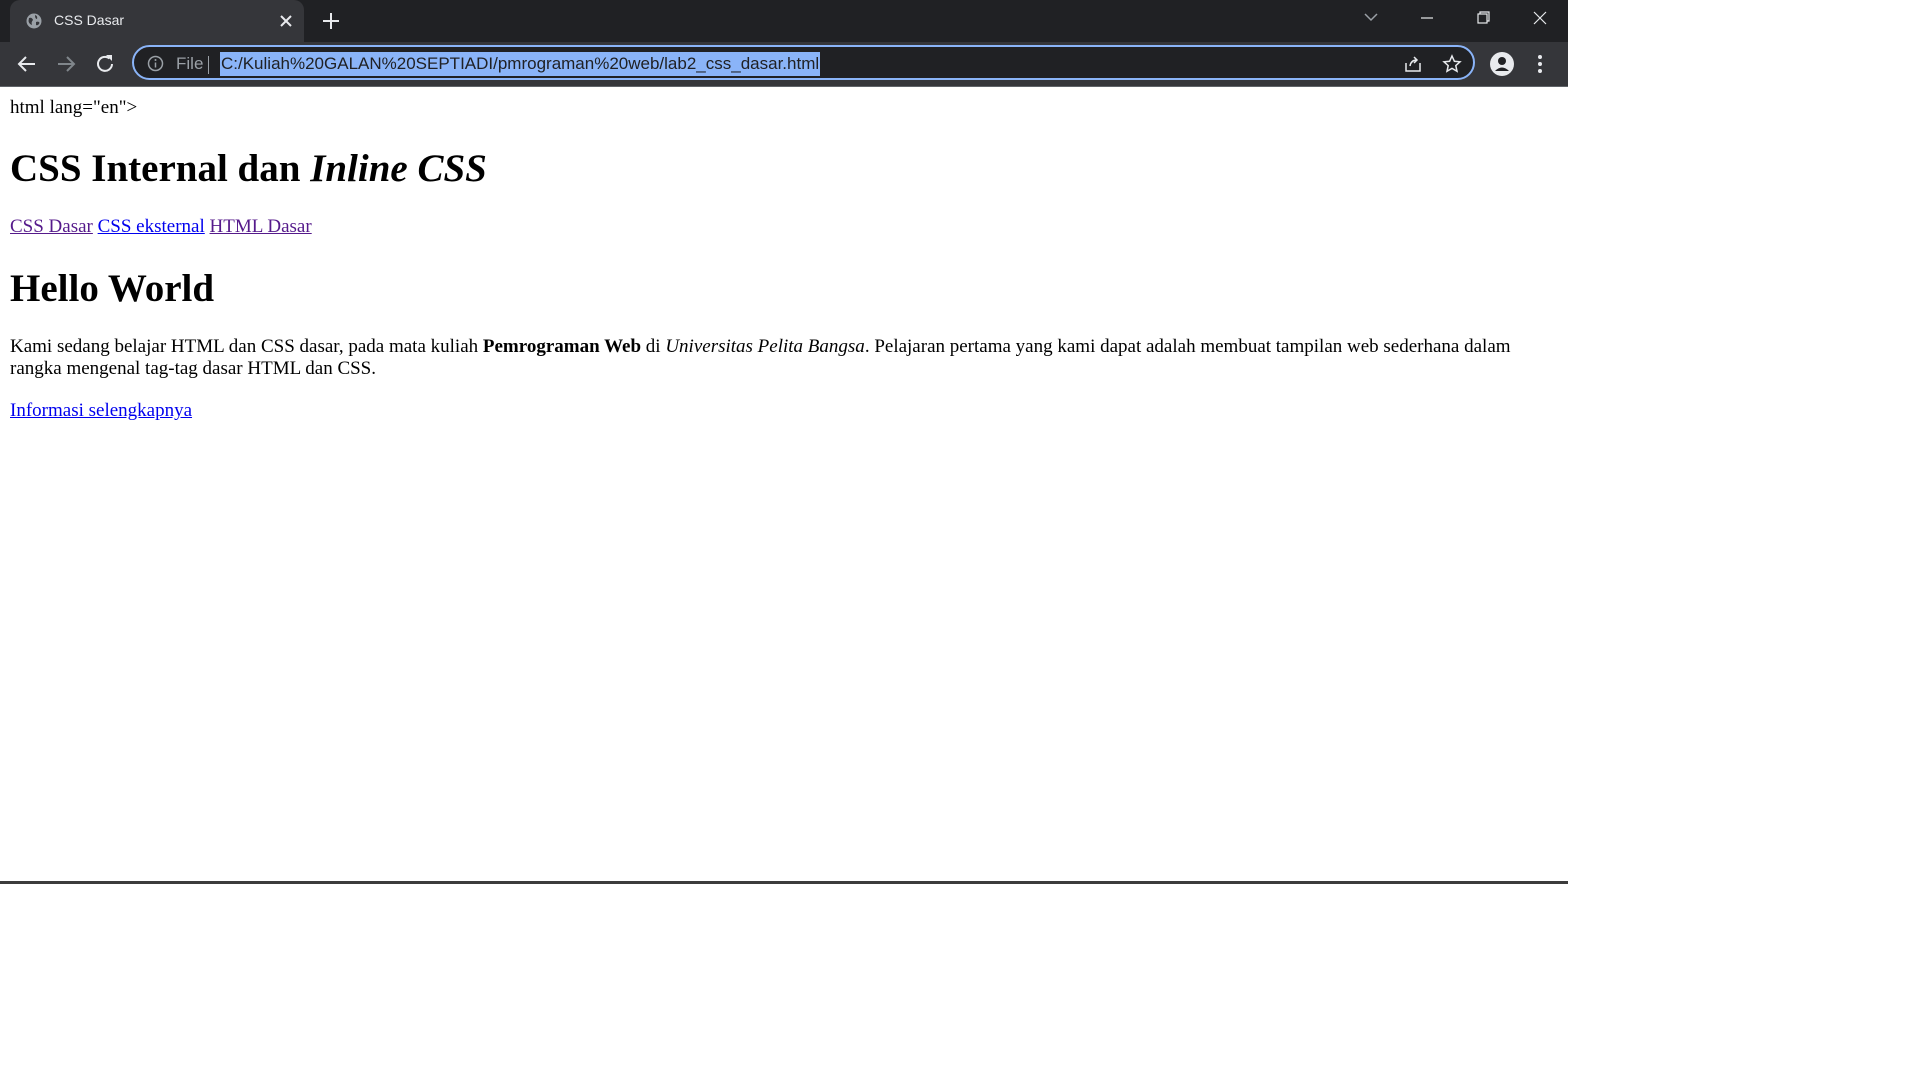 This screenshot has height=1080, width=1920. Describe the element at coordinates (562, 346) in the screenshot. I see `para-bold: Pemrograman Web` at that location.